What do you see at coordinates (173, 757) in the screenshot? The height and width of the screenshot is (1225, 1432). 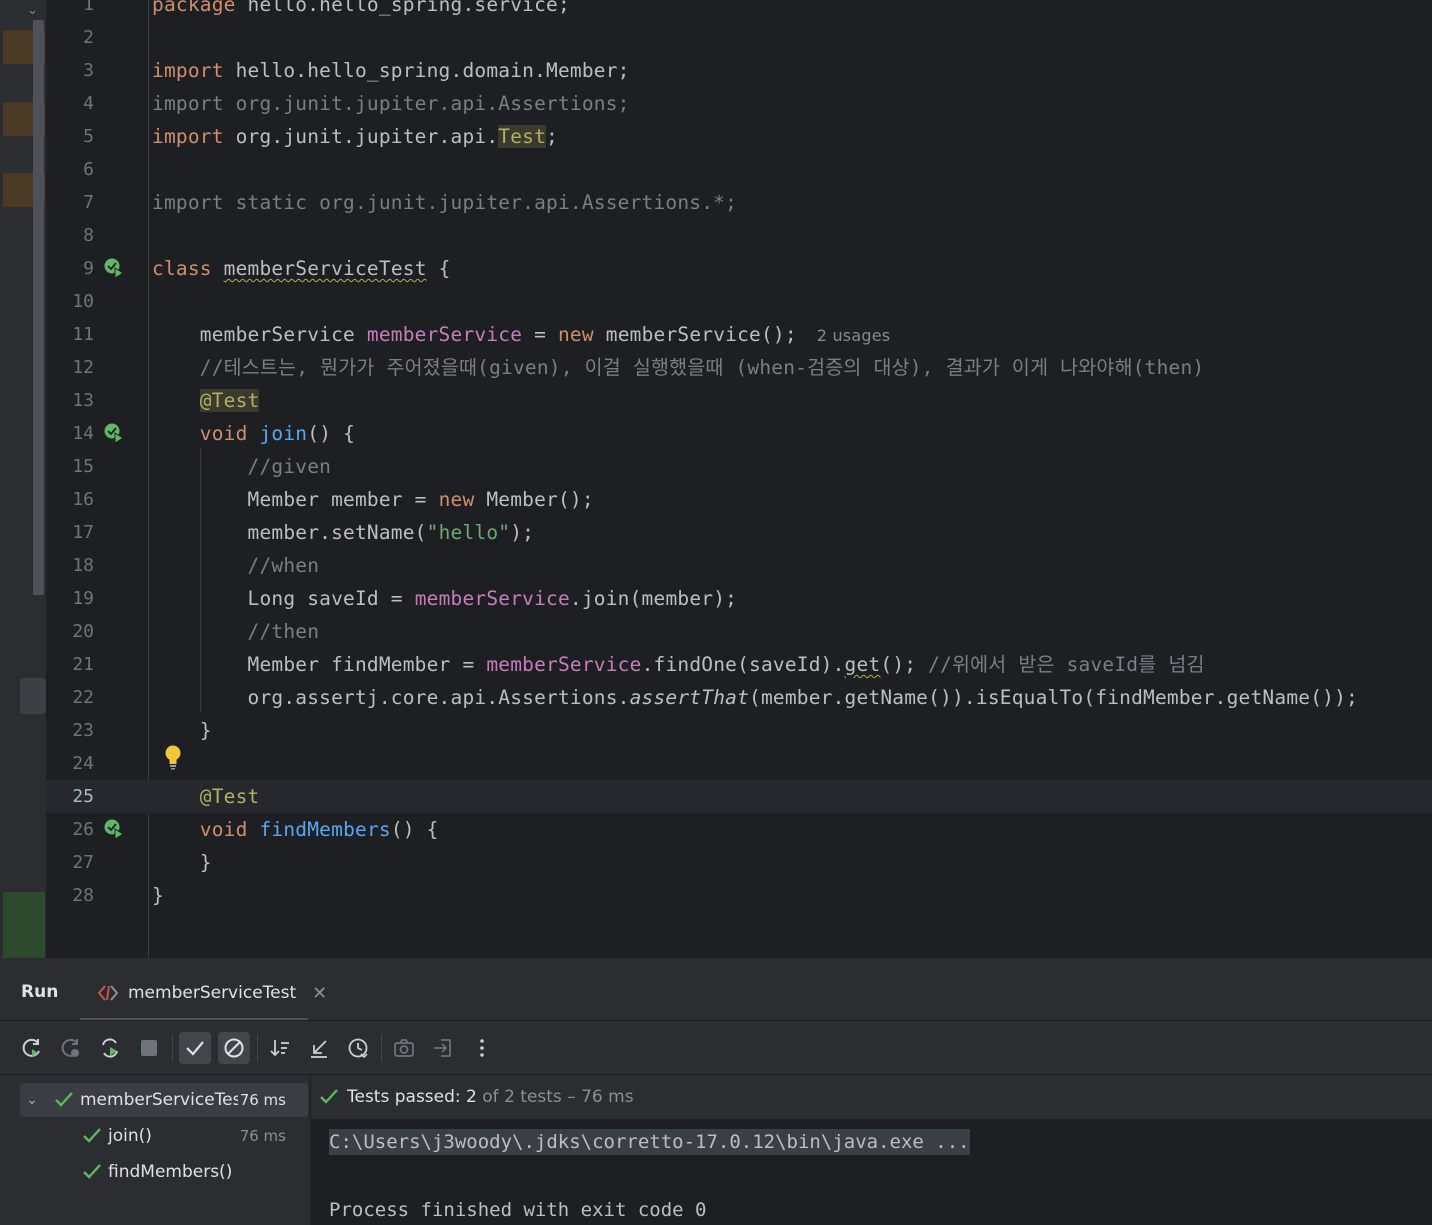 I see `lightbulb-icon` at bounding box center [173, 757].